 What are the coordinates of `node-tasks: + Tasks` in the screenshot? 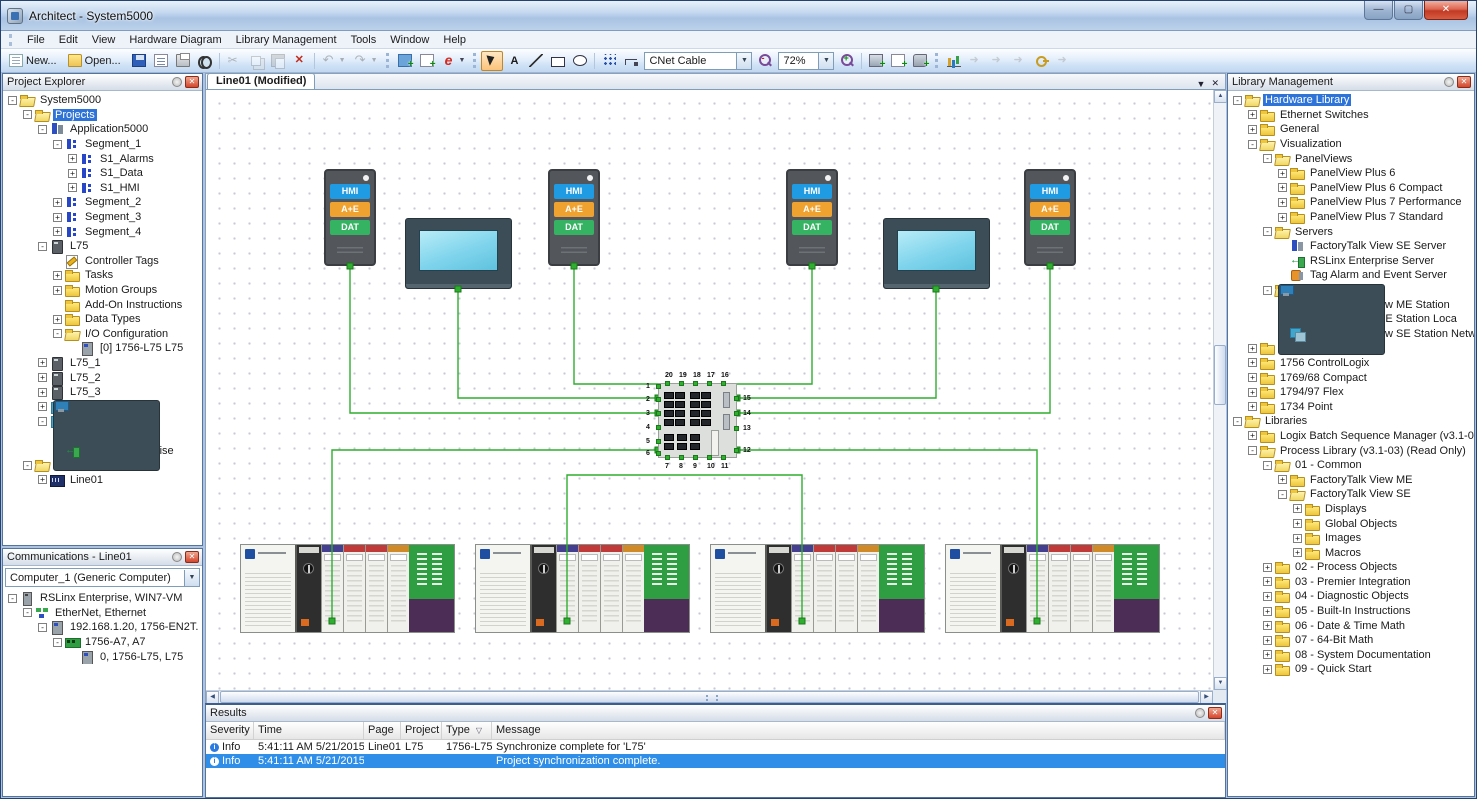 It's located at (103, 275).